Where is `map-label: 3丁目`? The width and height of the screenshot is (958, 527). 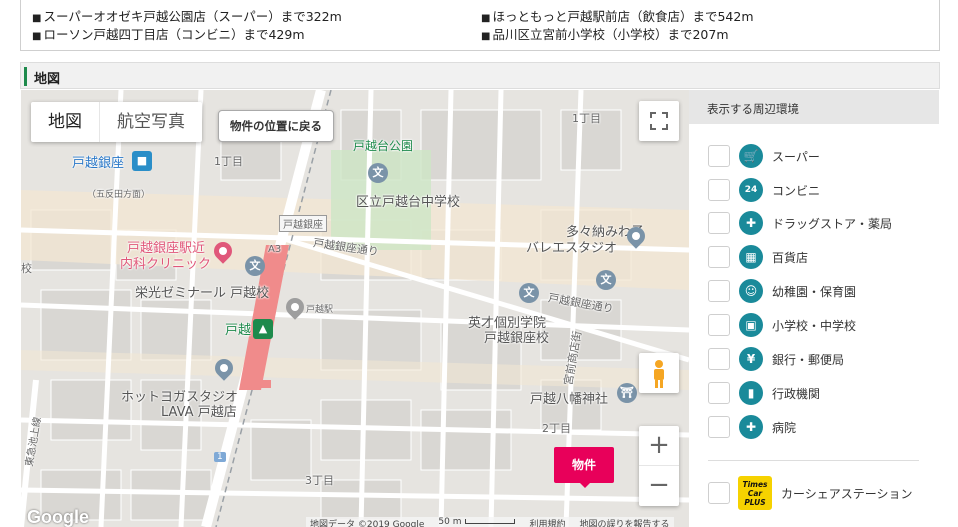
map-label: 3丁目 is located at coordinates (319, 480).